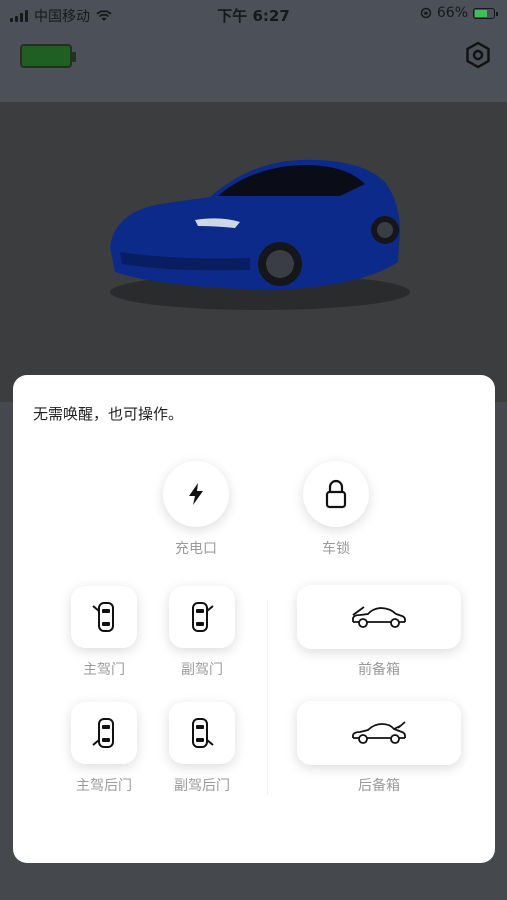 The image size is (507, 900). What do you see at coordinates (202, 786) in the screenshot?
I see `passenger-rear-door-label: 副驾后门` at bounding box center [202, 786].